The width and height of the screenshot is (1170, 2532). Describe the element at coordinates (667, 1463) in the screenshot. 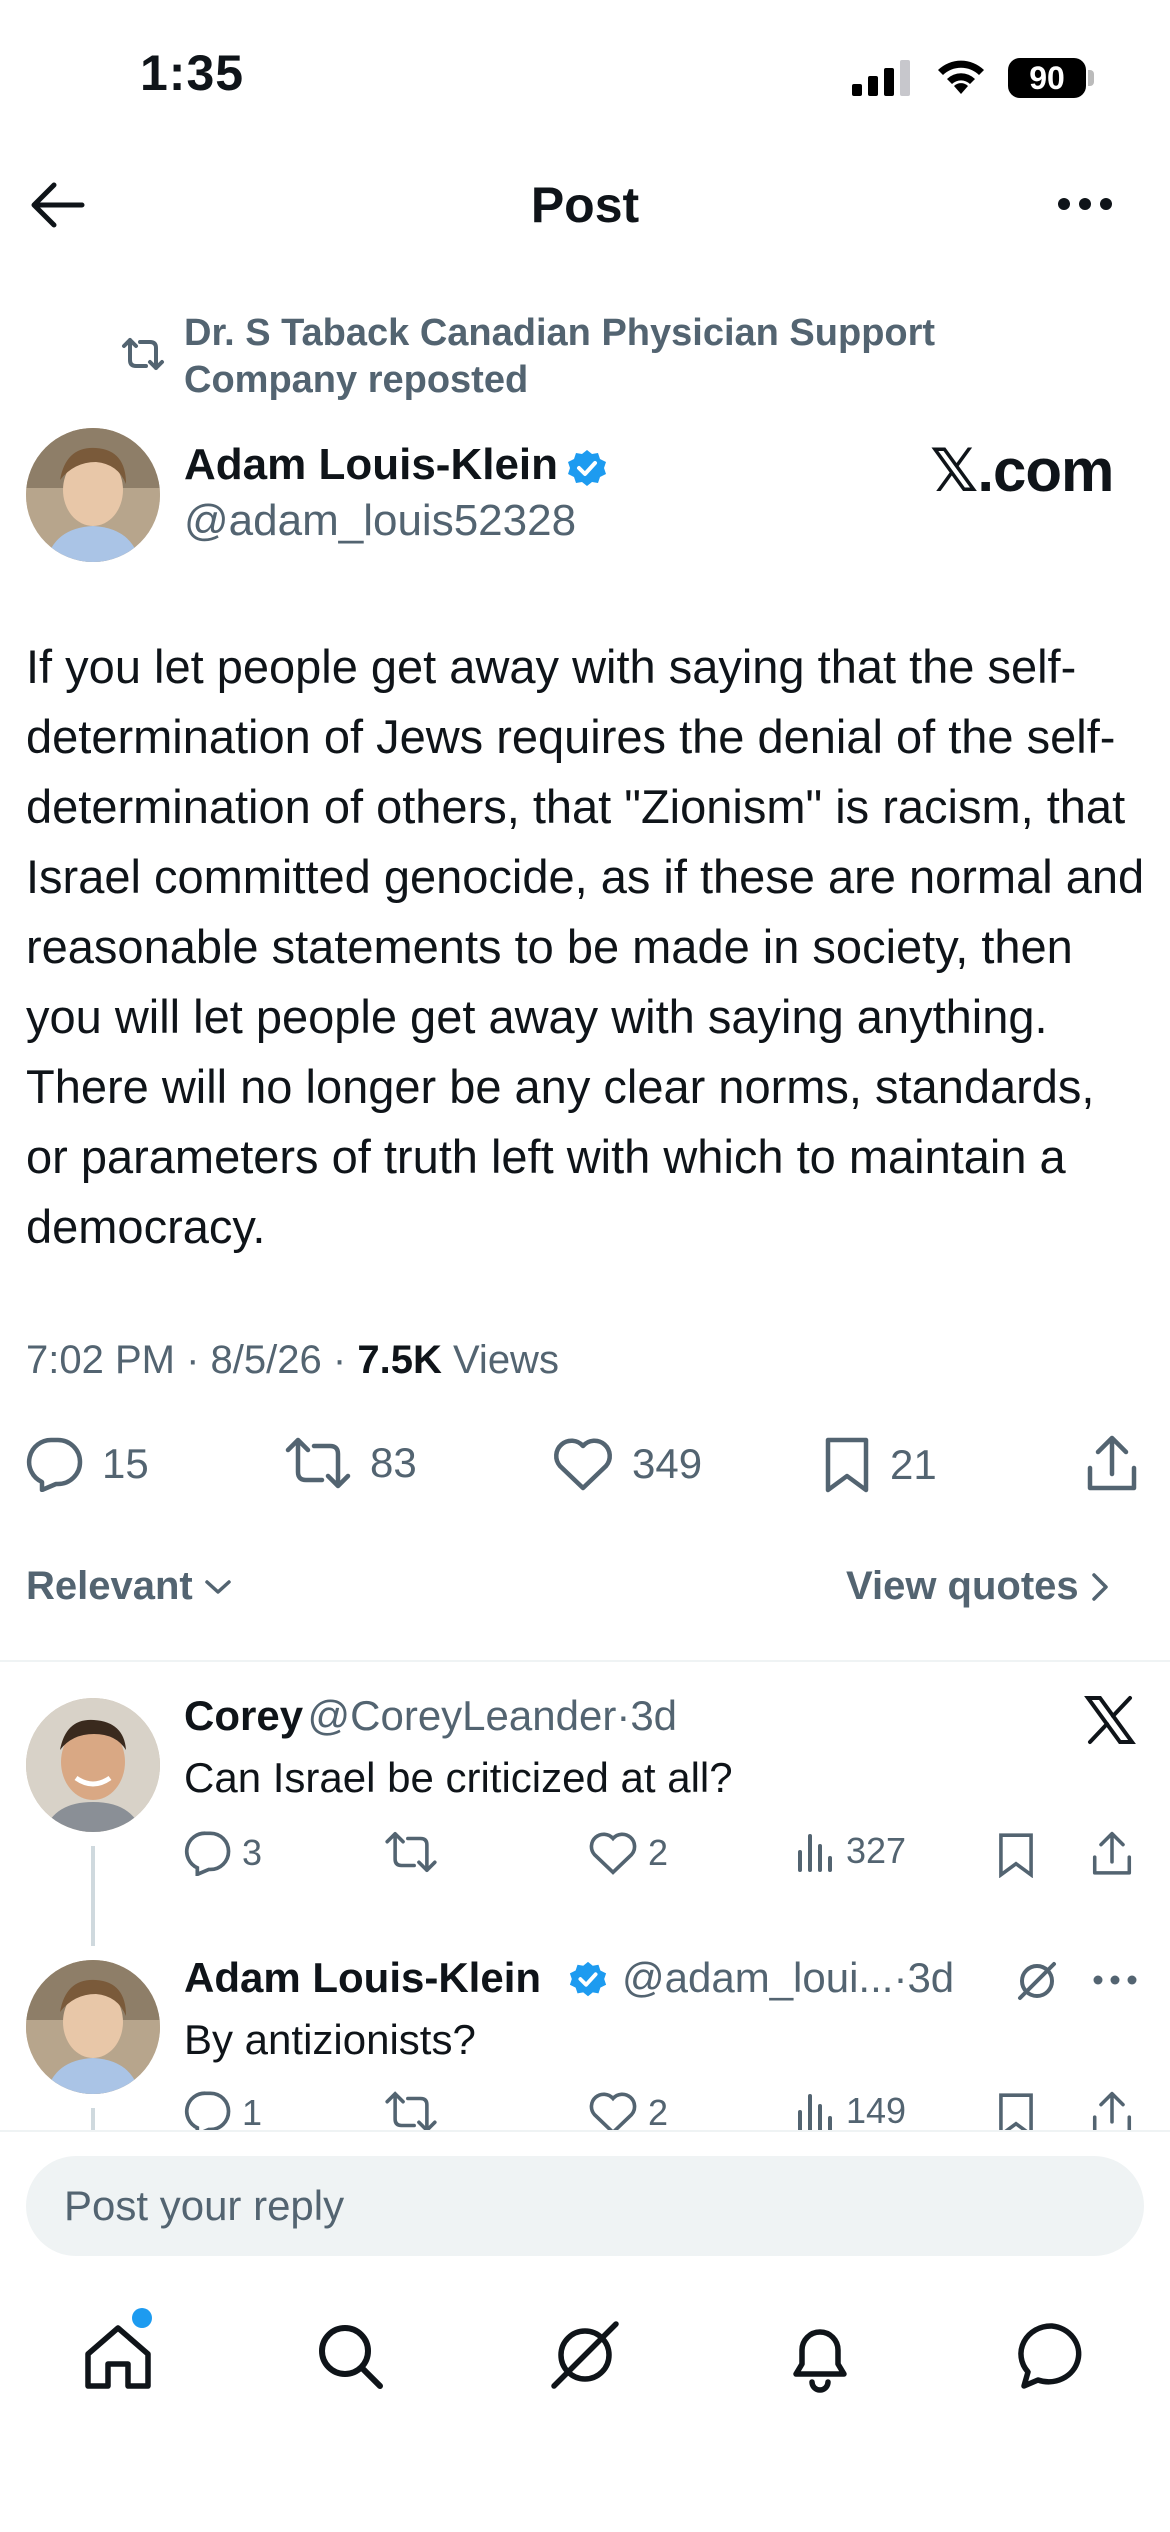

I see `like-count: 349` at that location.